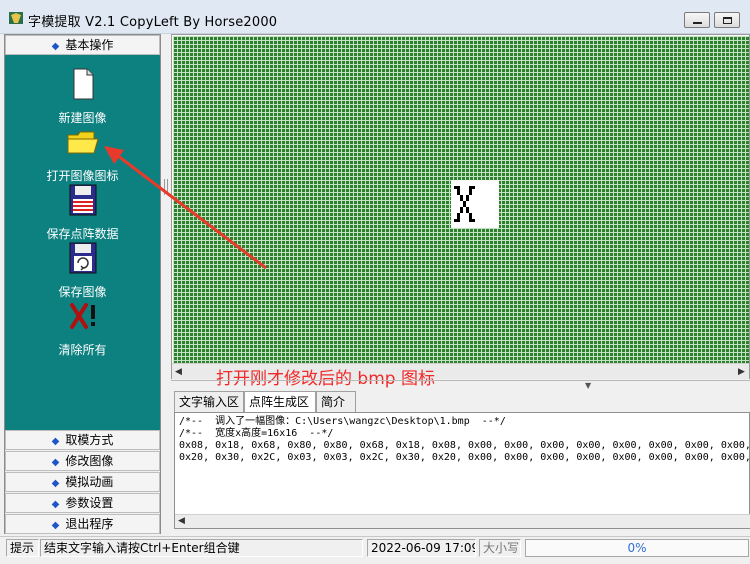 The height and width of the screenshot is (564, 750). I want to click on app-icon, so click(16, 18).